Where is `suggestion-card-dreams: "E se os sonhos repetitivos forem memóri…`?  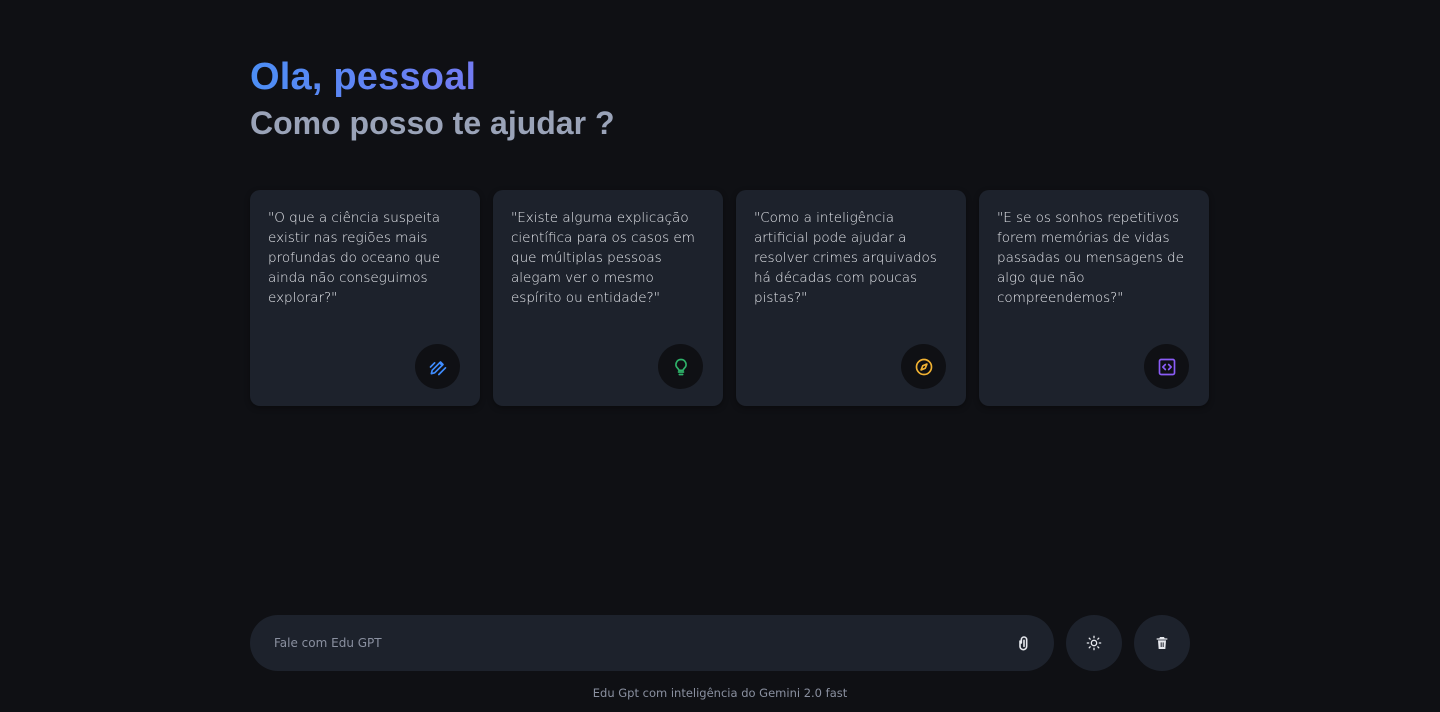 suggestion-card-dreams: "E se os sonhos repetitivos forem memóri… is located at coordinates (1094, 298).